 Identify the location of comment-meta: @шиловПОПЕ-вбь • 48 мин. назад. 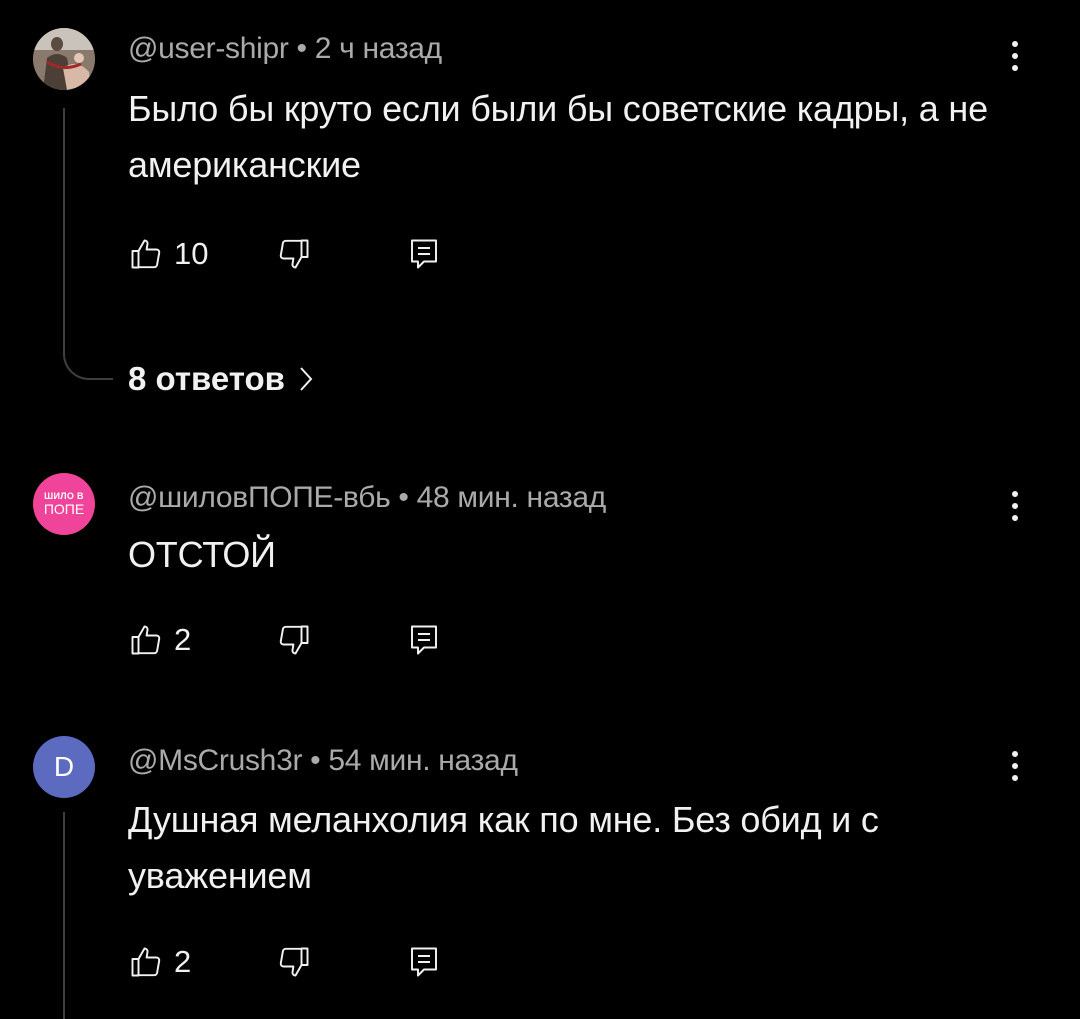
(367, 498).